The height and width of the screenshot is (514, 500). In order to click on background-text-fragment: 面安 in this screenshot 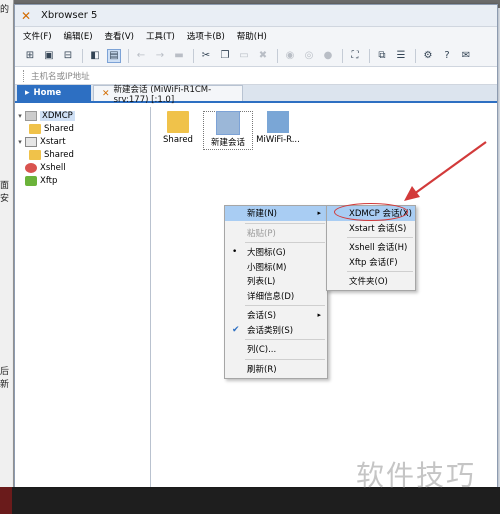, I will do `click(5, 192)`.